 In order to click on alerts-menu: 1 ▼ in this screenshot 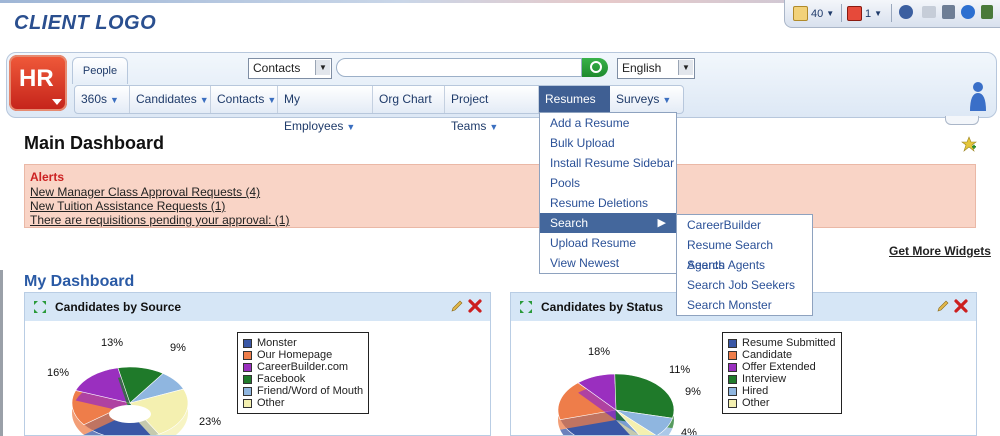, I will do `click(864, 13)`.